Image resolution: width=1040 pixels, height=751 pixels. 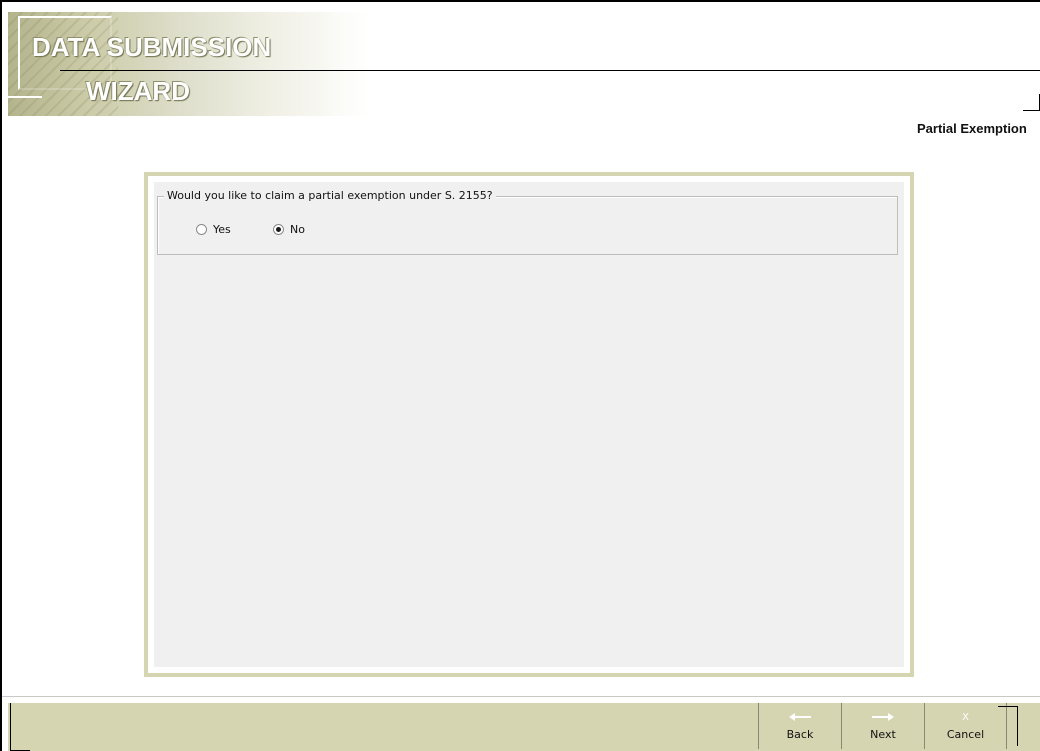 What do you see at coordinates (800, 717) in the screenshot?
I see `arrow-left-icon` at bounding box center [800, 717].